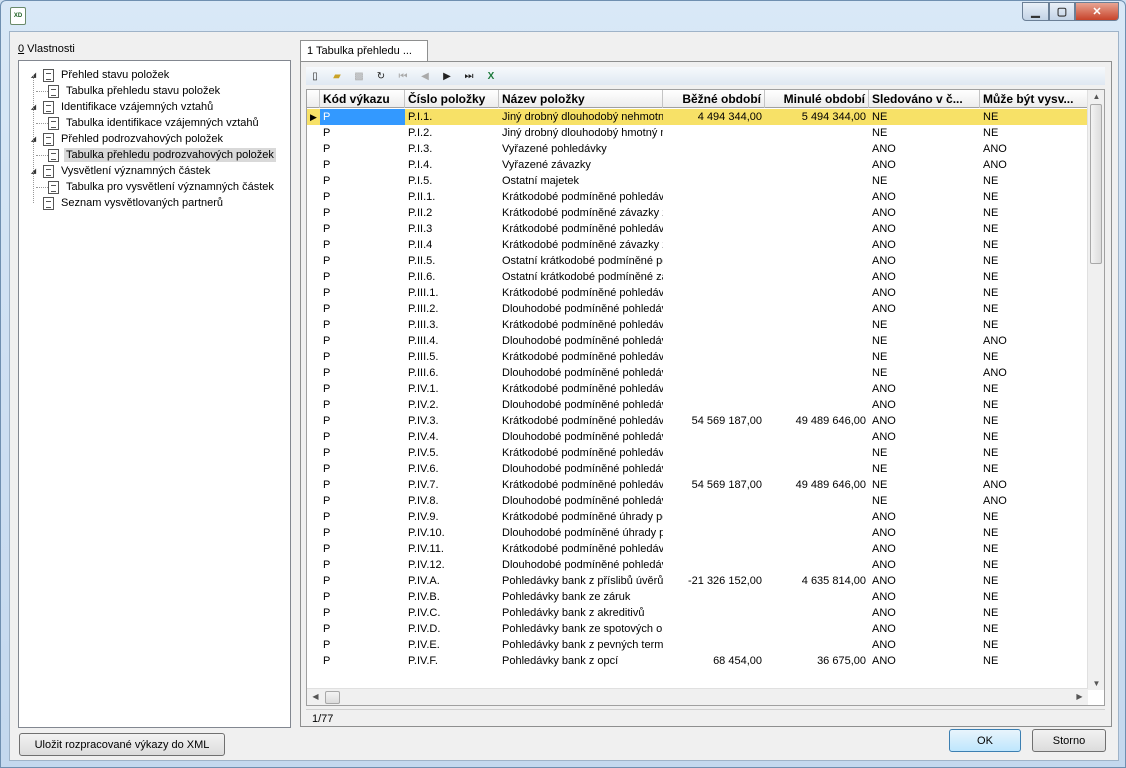  I want to click on table-cell: 4 635 814,00, so click(817, 581).